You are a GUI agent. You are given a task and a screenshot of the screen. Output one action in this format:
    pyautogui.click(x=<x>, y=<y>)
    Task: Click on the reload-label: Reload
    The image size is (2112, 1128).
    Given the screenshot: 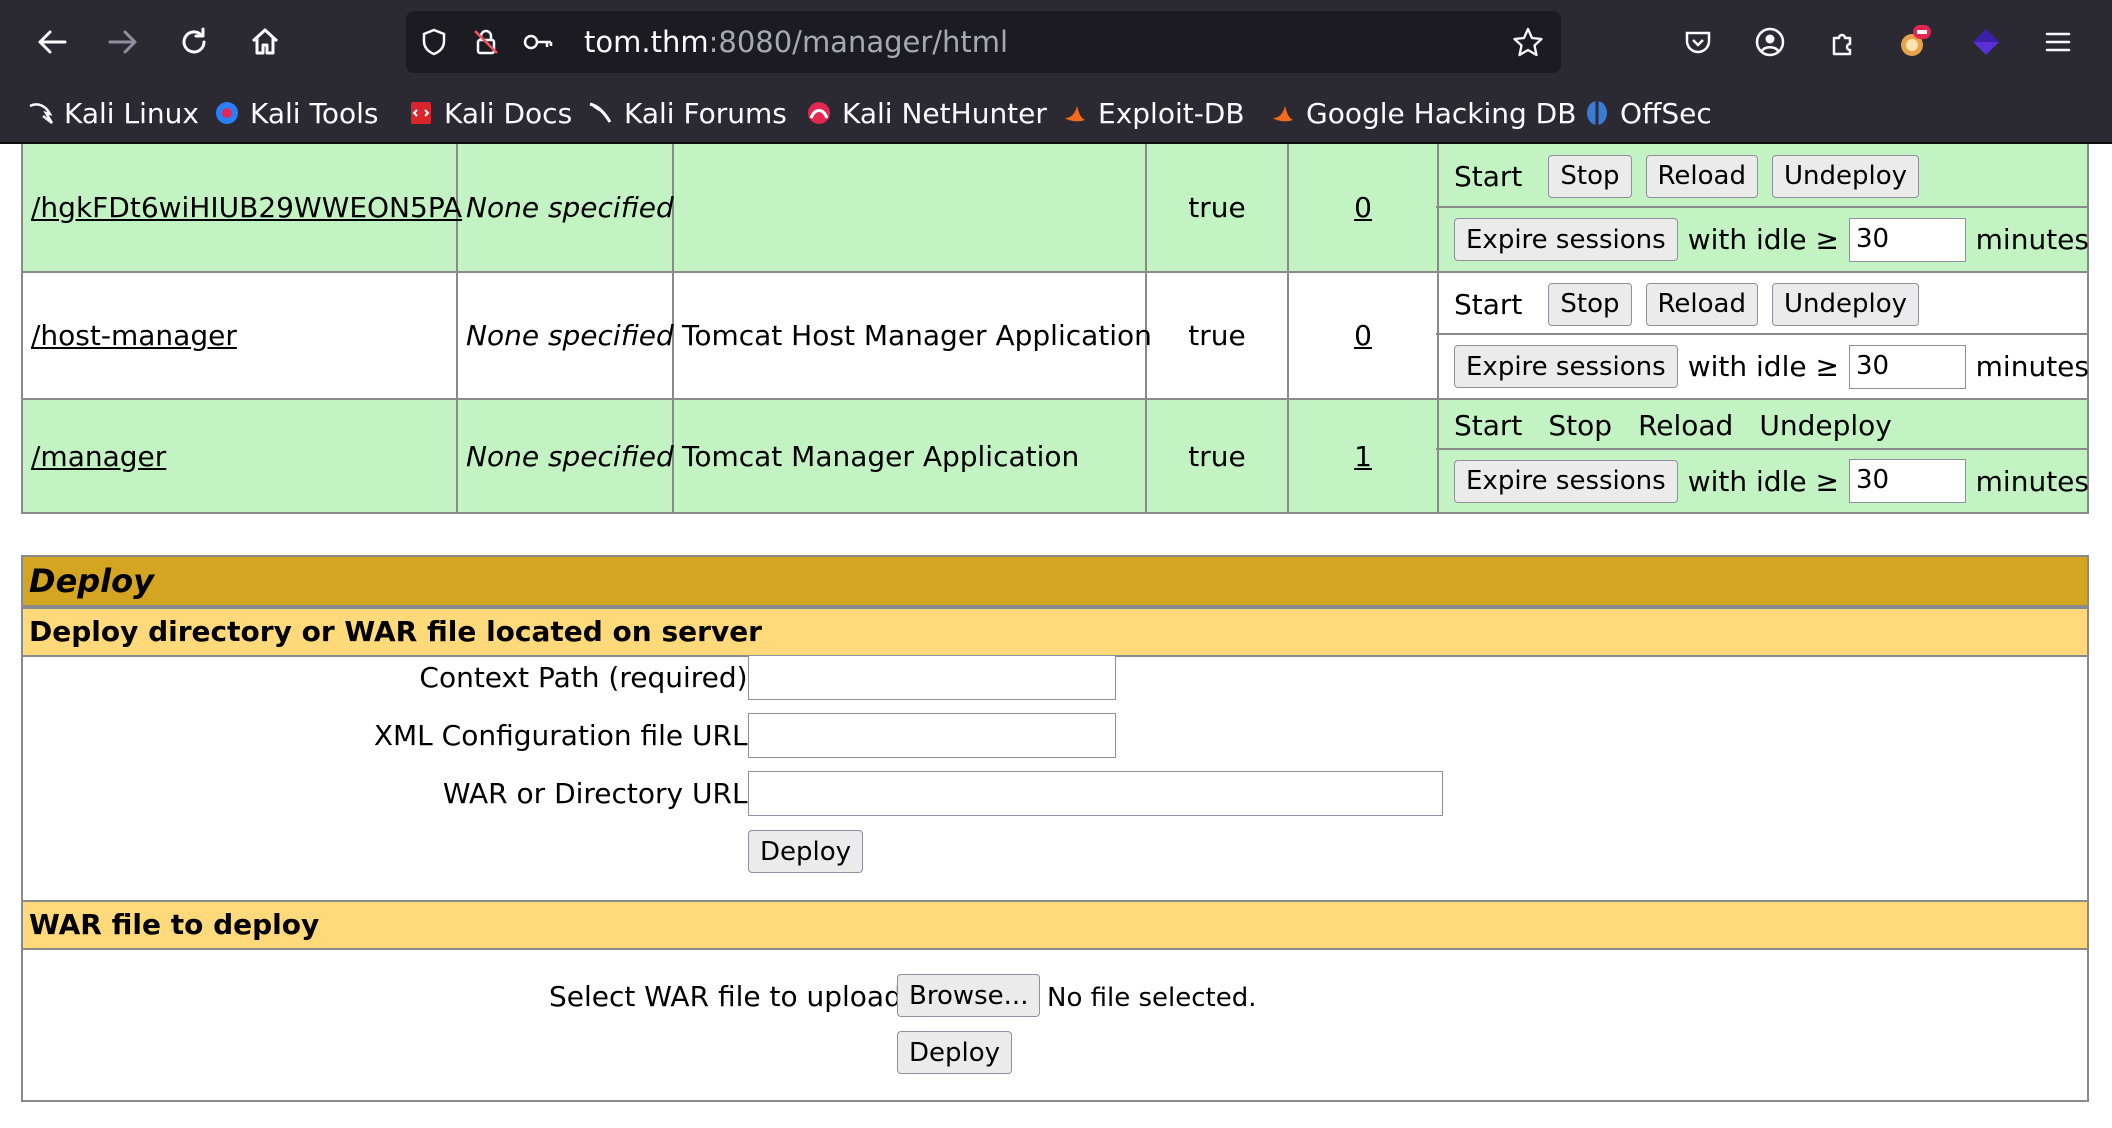 What is the action you would take?
    pyautogui.click(x=1686, y=425)
    